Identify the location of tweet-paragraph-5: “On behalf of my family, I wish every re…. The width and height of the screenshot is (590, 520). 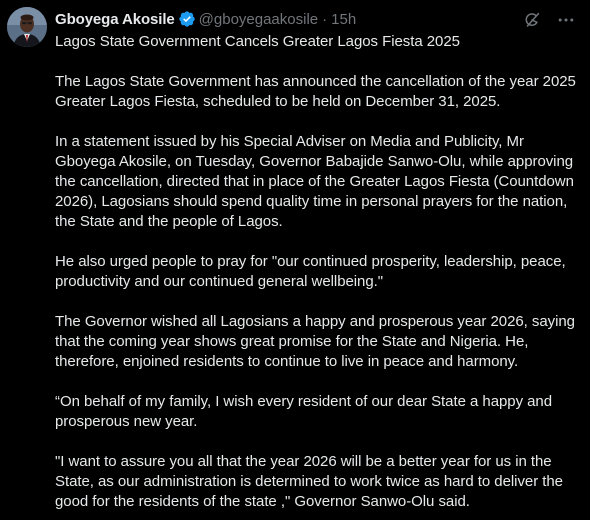
(304, 411).